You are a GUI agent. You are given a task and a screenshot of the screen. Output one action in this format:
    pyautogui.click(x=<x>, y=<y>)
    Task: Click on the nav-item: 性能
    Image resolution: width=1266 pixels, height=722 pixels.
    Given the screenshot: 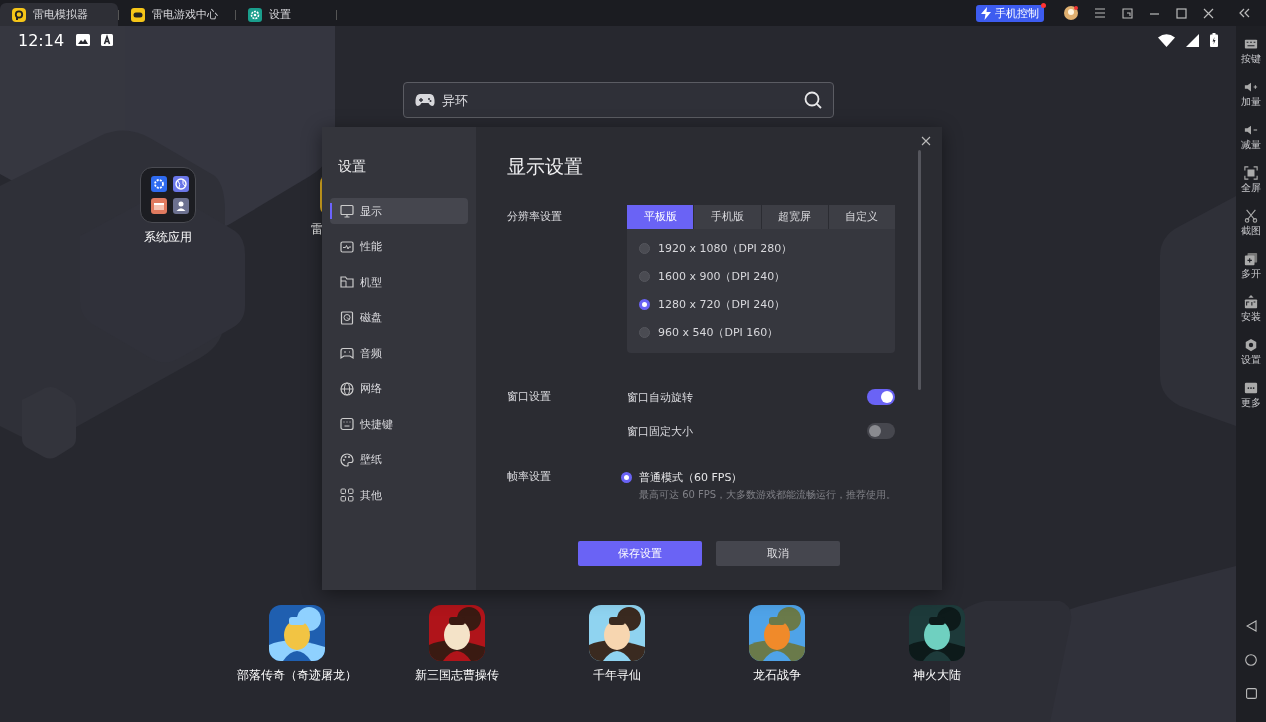 What is the action you would take?
    pyautogui.click(x=399, y=246)
    